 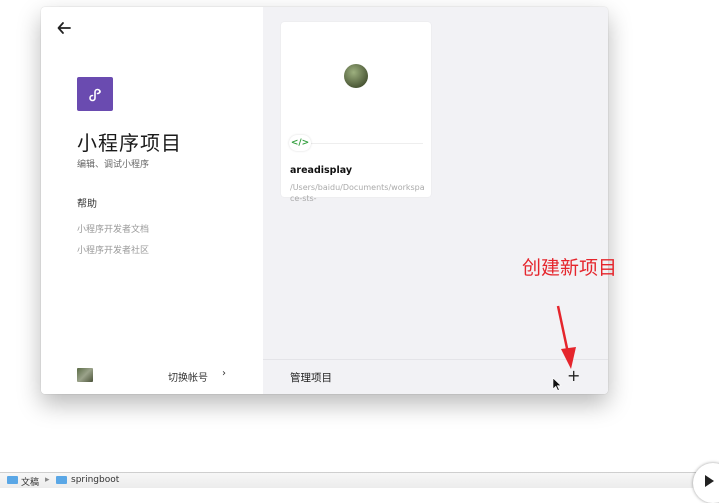 I want to click on project-name: areadisplay, so click(x=321, y=170).